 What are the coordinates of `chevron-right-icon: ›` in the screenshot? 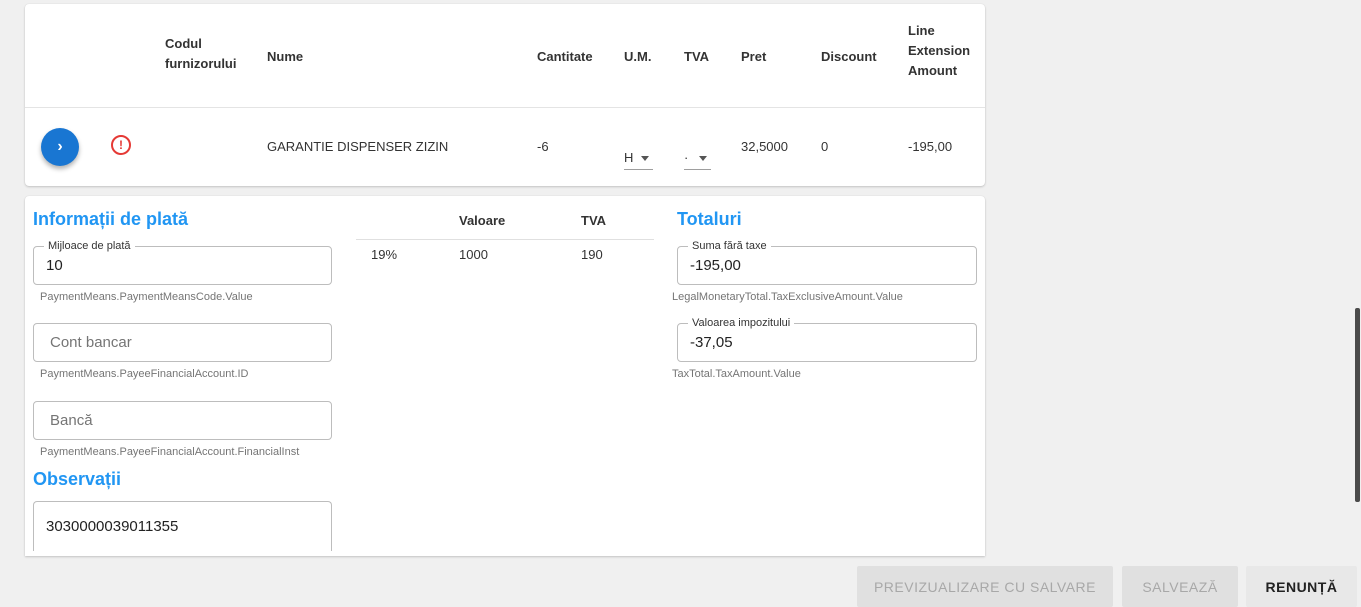 It's located at (60, 146).